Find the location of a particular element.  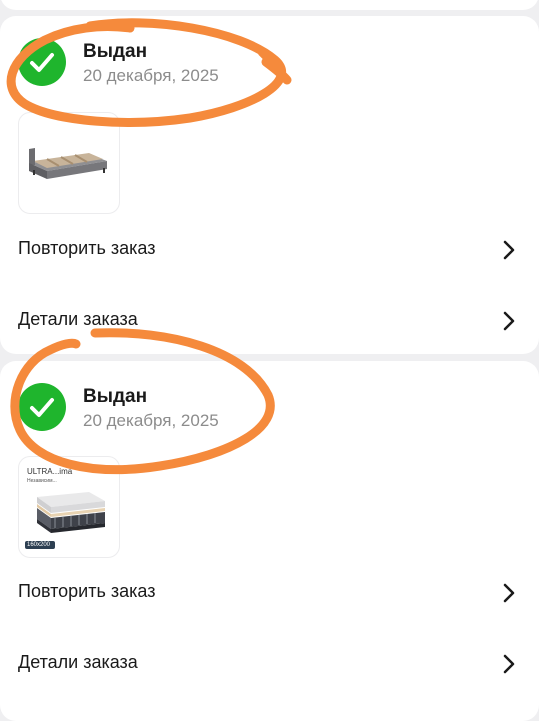

bed-frame-image is located at coordinates (68, 163).